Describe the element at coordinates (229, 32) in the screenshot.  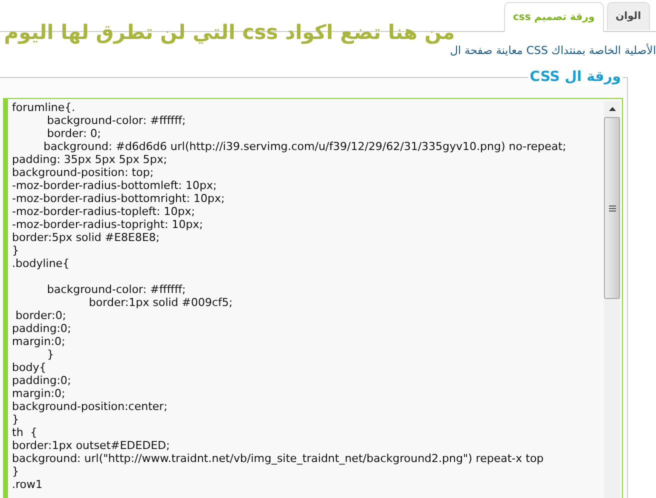
I see `page-heading: من هنا تضع اكواد css التي لن تطرق لها اليوم` at that location.